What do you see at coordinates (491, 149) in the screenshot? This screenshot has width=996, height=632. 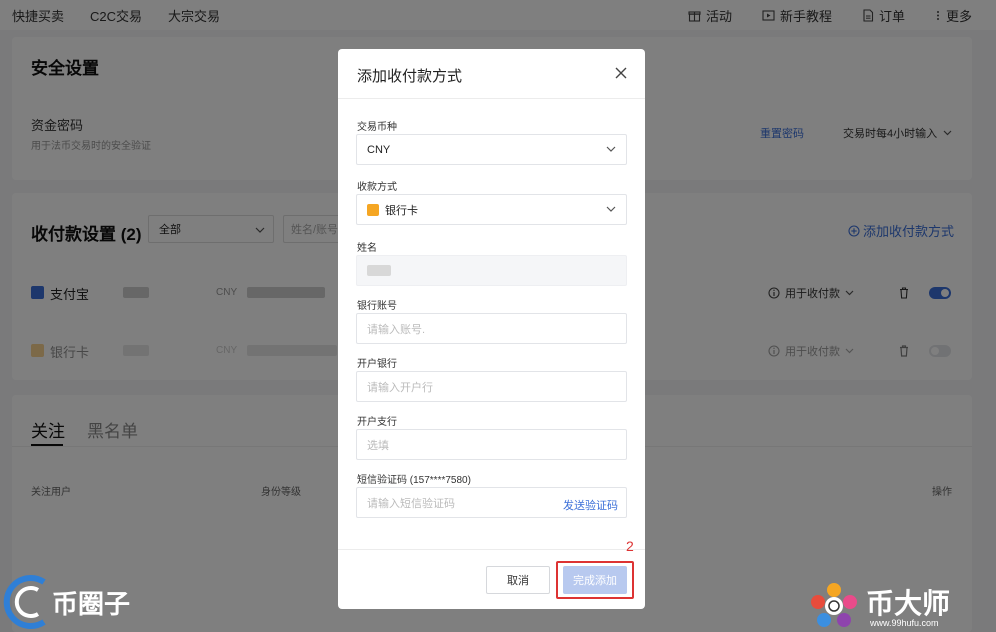 I see `currency-select: CNY` at bounding box center [491, 149].